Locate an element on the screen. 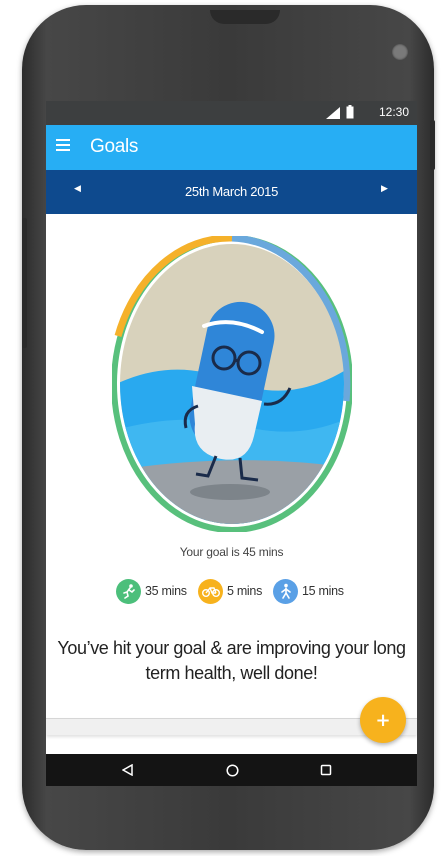 The height and width of the screenshot is (856, 445). app-bar: Goals is located at coordinates (231, 147).